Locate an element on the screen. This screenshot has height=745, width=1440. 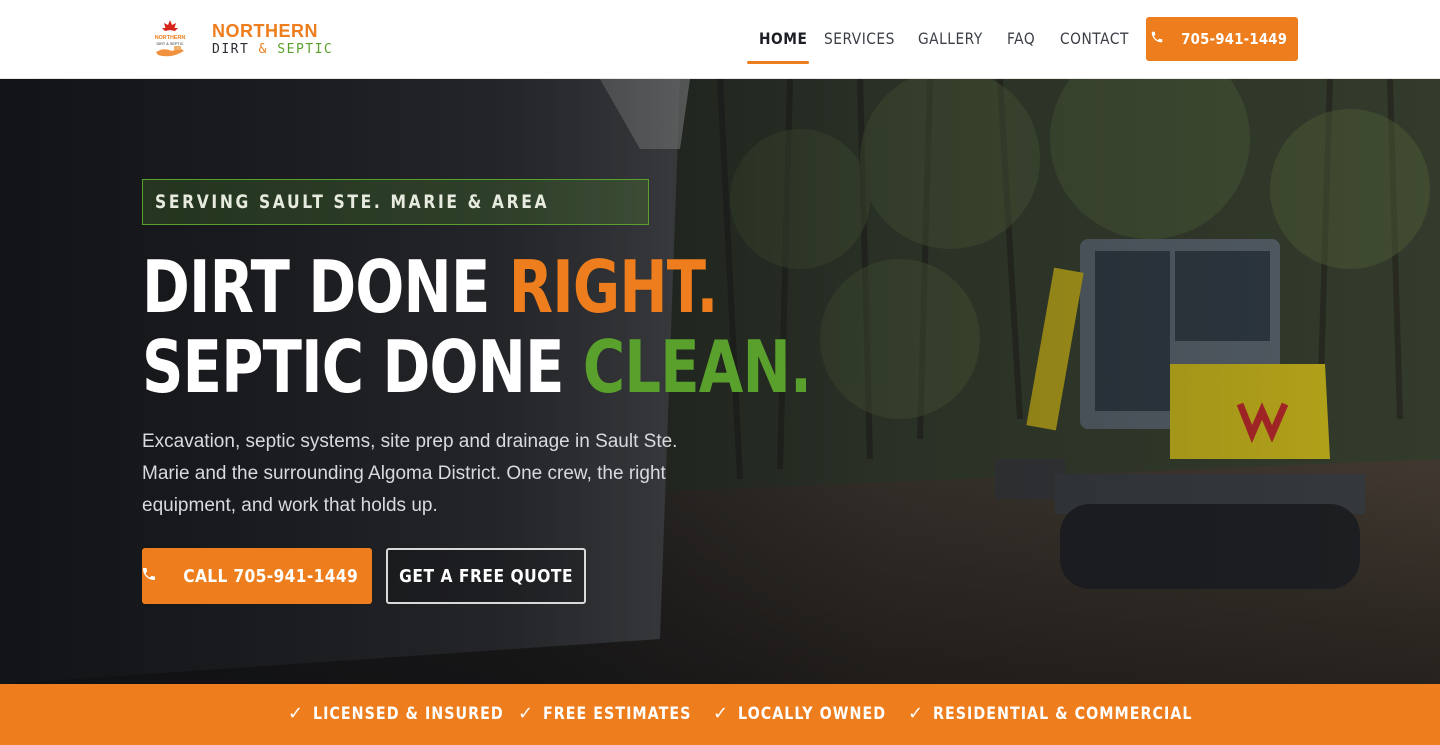
nav-services: SERVICES is located at coordinates (859, 38).